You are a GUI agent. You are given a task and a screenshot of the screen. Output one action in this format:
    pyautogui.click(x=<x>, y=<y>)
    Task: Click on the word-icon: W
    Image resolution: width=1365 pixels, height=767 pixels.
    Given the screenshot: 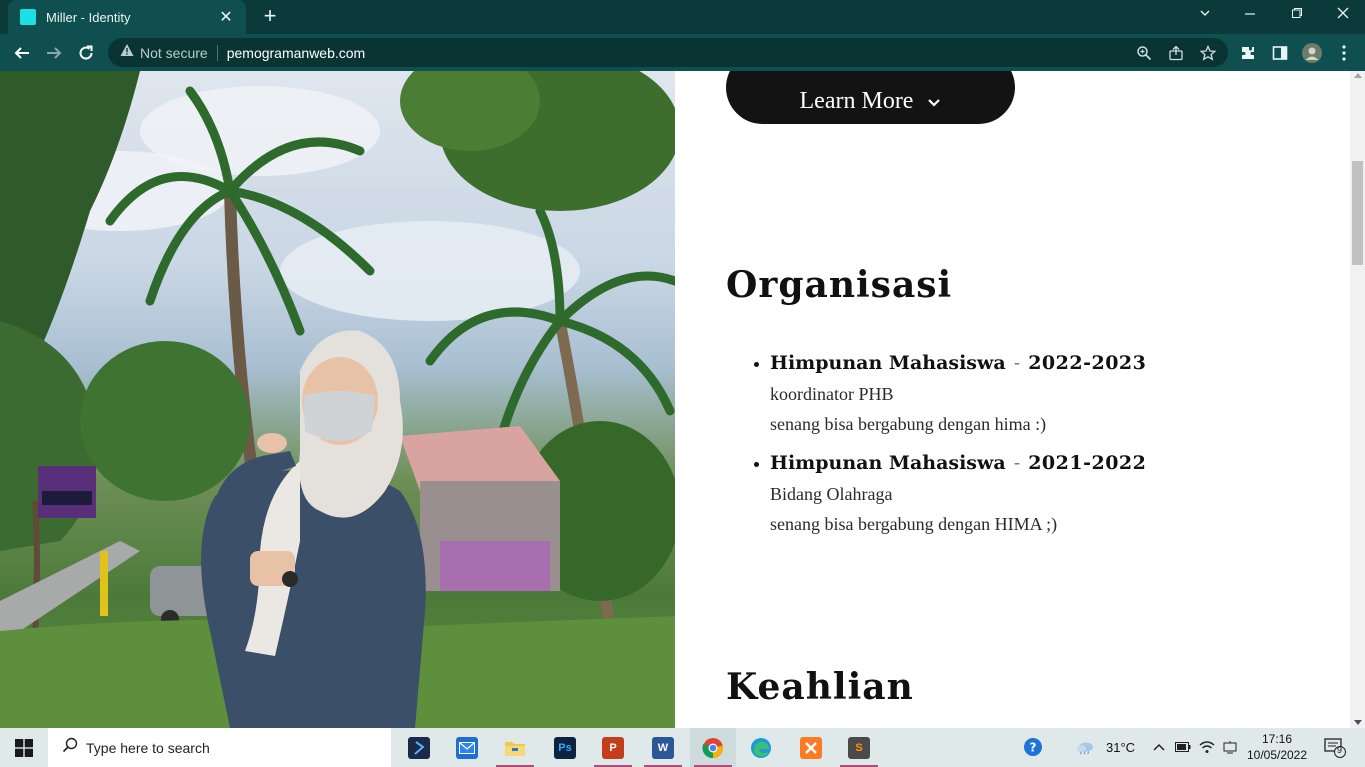 What is the action you would take?
    pyautogui.click(x=663, y=747)
    